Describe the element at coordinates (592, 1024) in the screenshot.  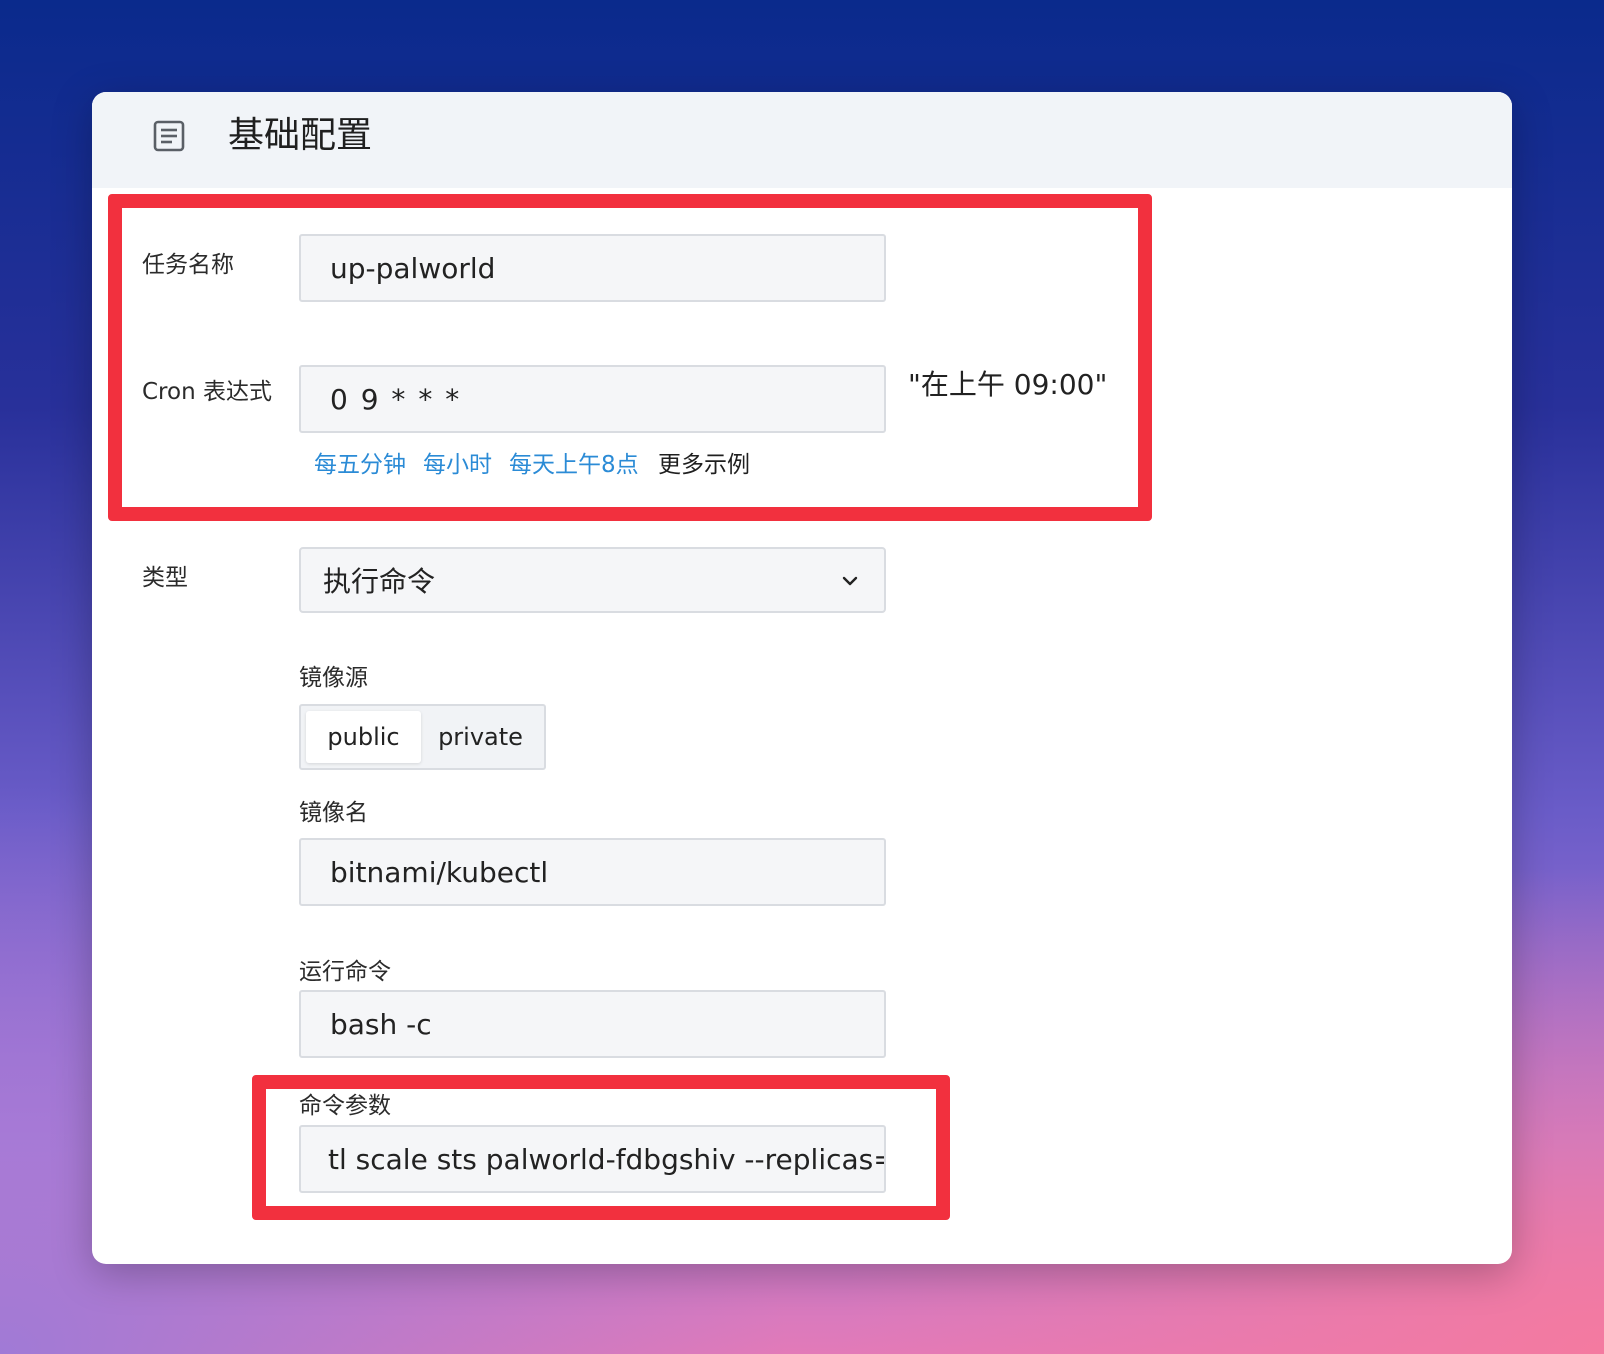
I see `run-command-input: bash -c` at that location.